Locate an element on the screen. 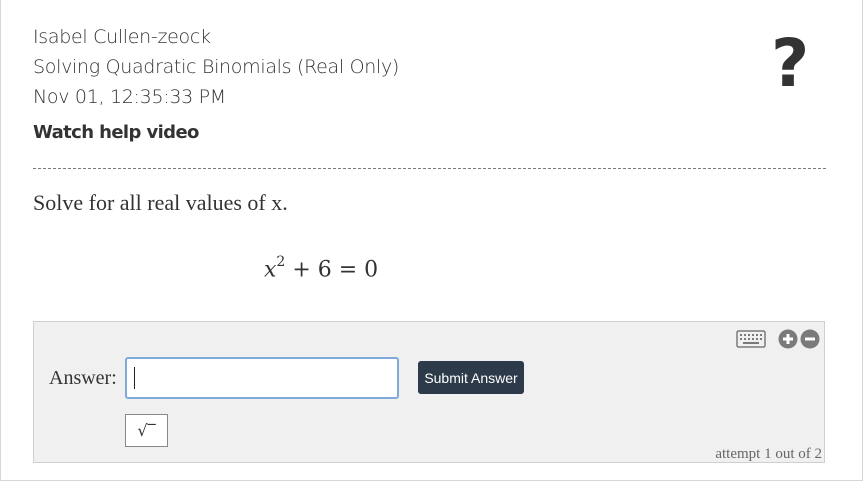 This screenshot has width=863, height=482. zoom-out-icon is located at coordinates (810, 339).